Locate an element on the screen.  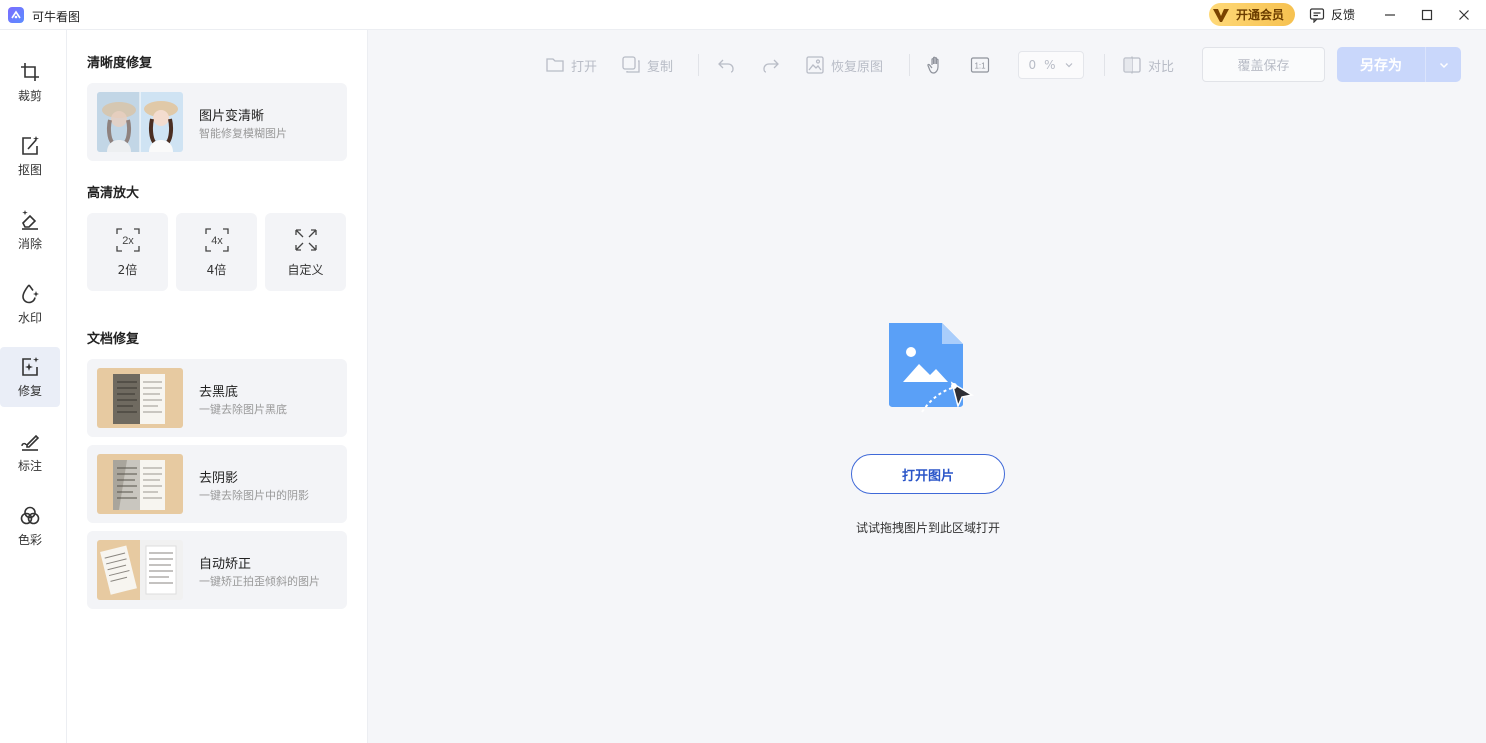
compare-icon is located at coordinates (1132, 65).